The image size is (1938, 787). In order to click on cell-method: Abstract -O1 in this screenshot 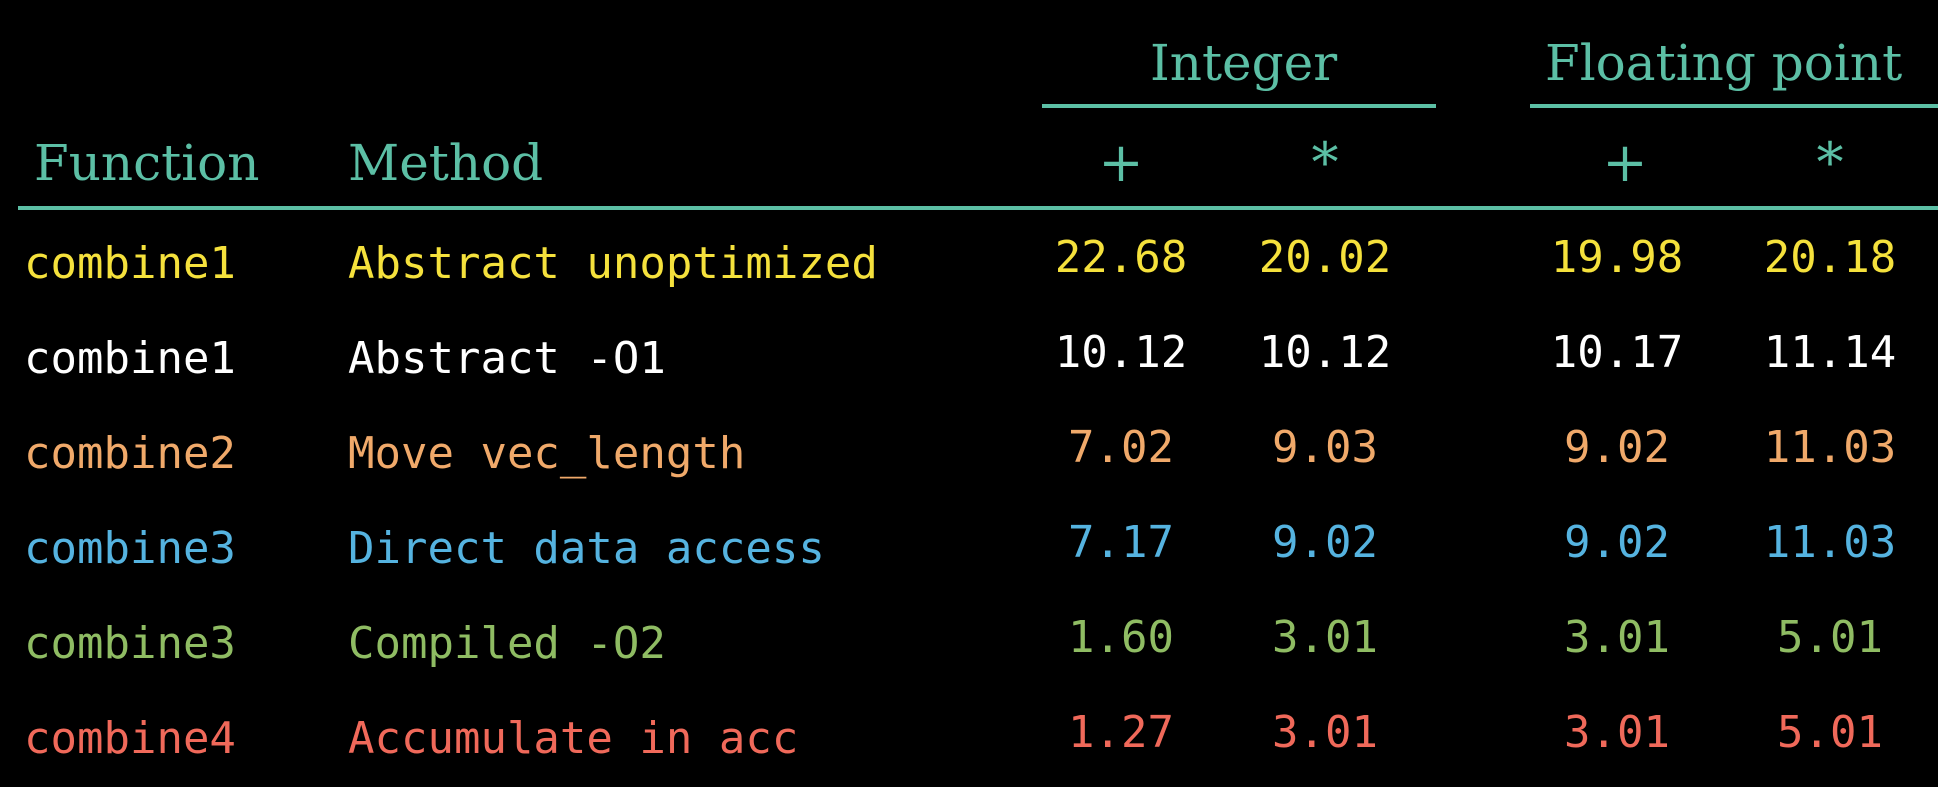, I will do `click(507, 358)`.